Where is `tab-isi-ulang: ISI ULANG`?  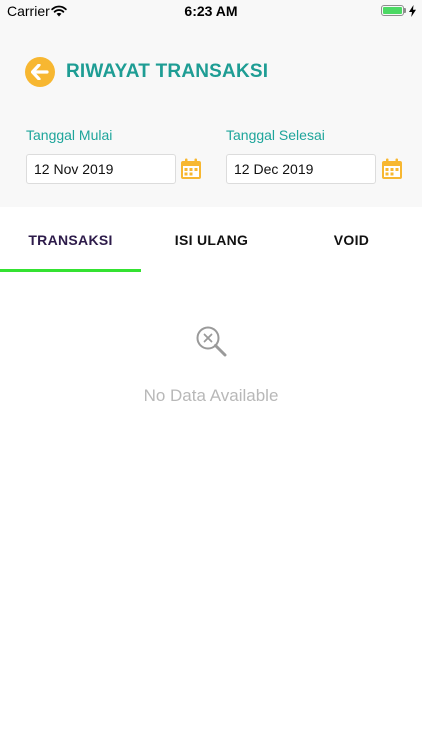
tab-isi-ulang: ISI ULANG is located at coordinates (211, 239).